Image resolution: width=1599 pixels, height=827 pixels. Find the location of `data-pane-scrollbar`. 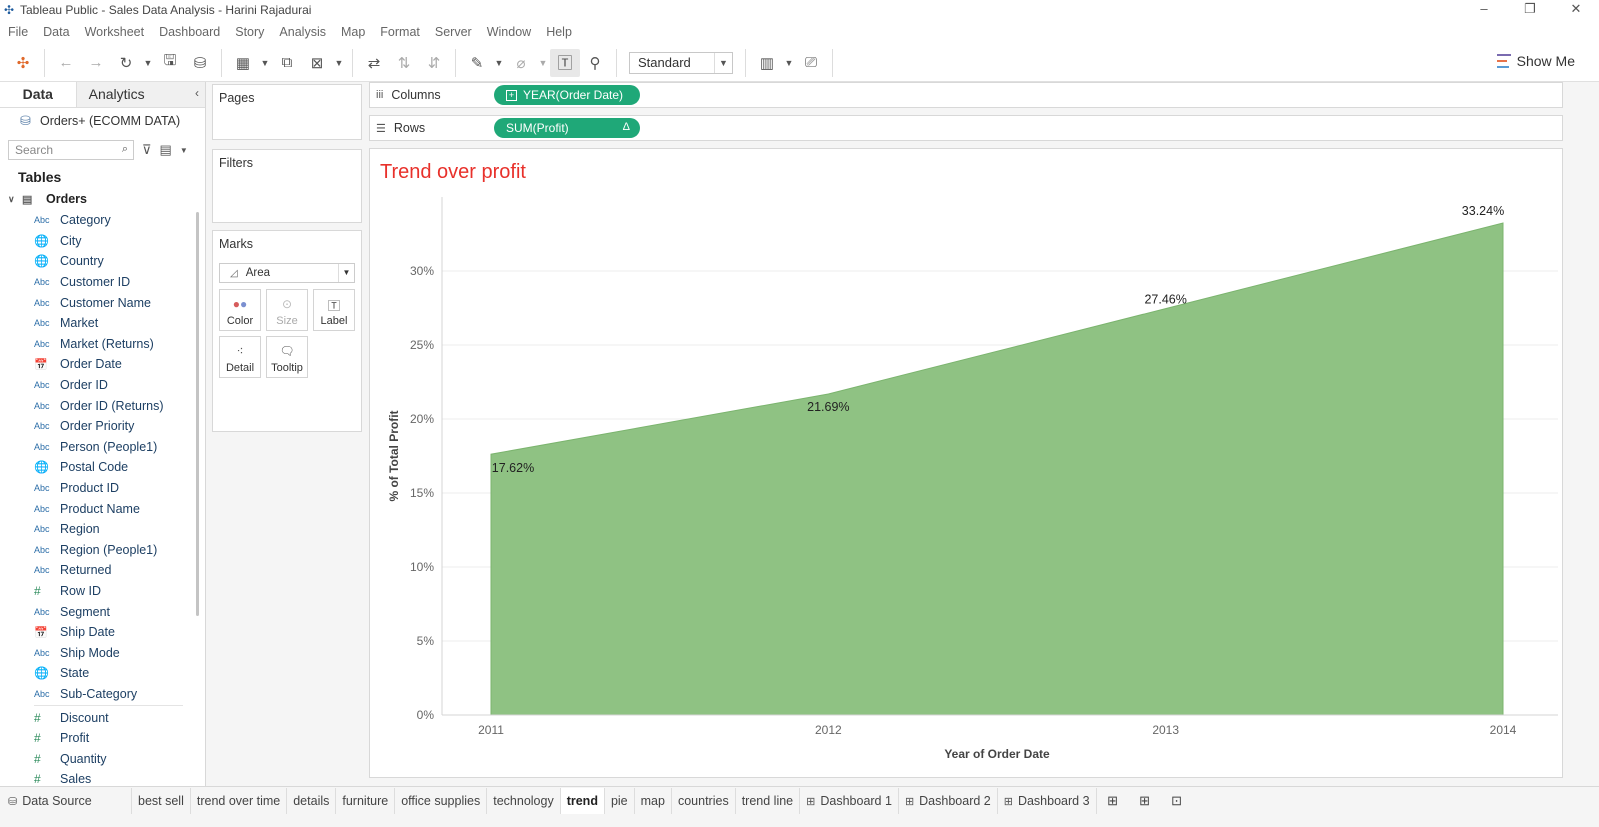

data-pane-scrollbar is located at coordinates (197, 414).